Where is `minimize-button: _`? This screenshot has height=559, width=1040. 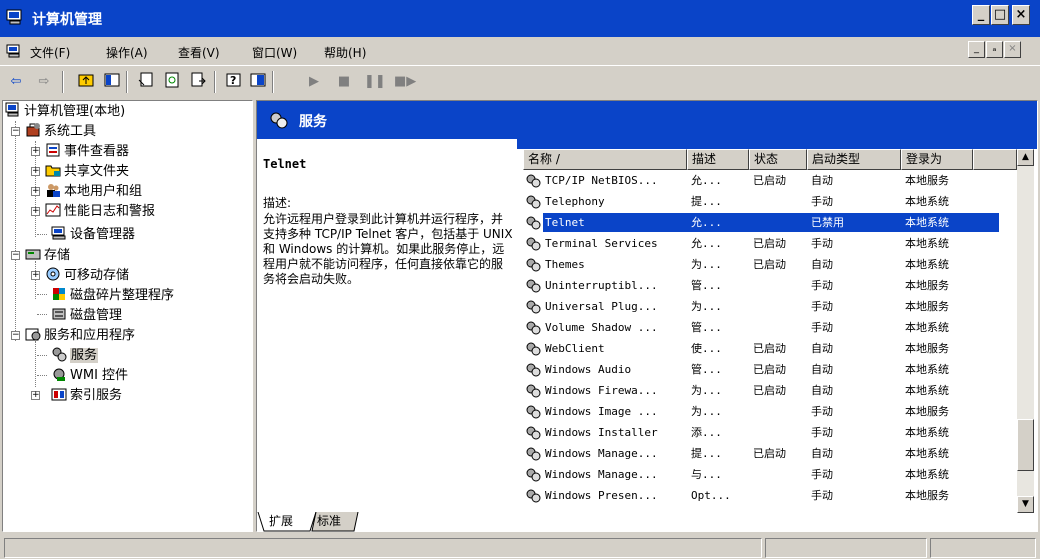 minimize-button: _ is located at coordinates (981, 15).